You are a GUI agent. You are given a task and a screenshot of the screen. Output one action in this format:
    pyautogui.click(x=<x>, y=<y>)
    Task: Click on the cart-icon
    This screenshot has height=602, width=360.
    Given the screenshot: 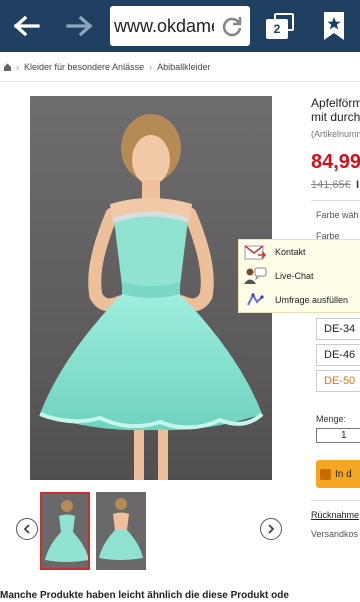 What is the action you would take?
    pyautogui.click(x=325, y=474)
    